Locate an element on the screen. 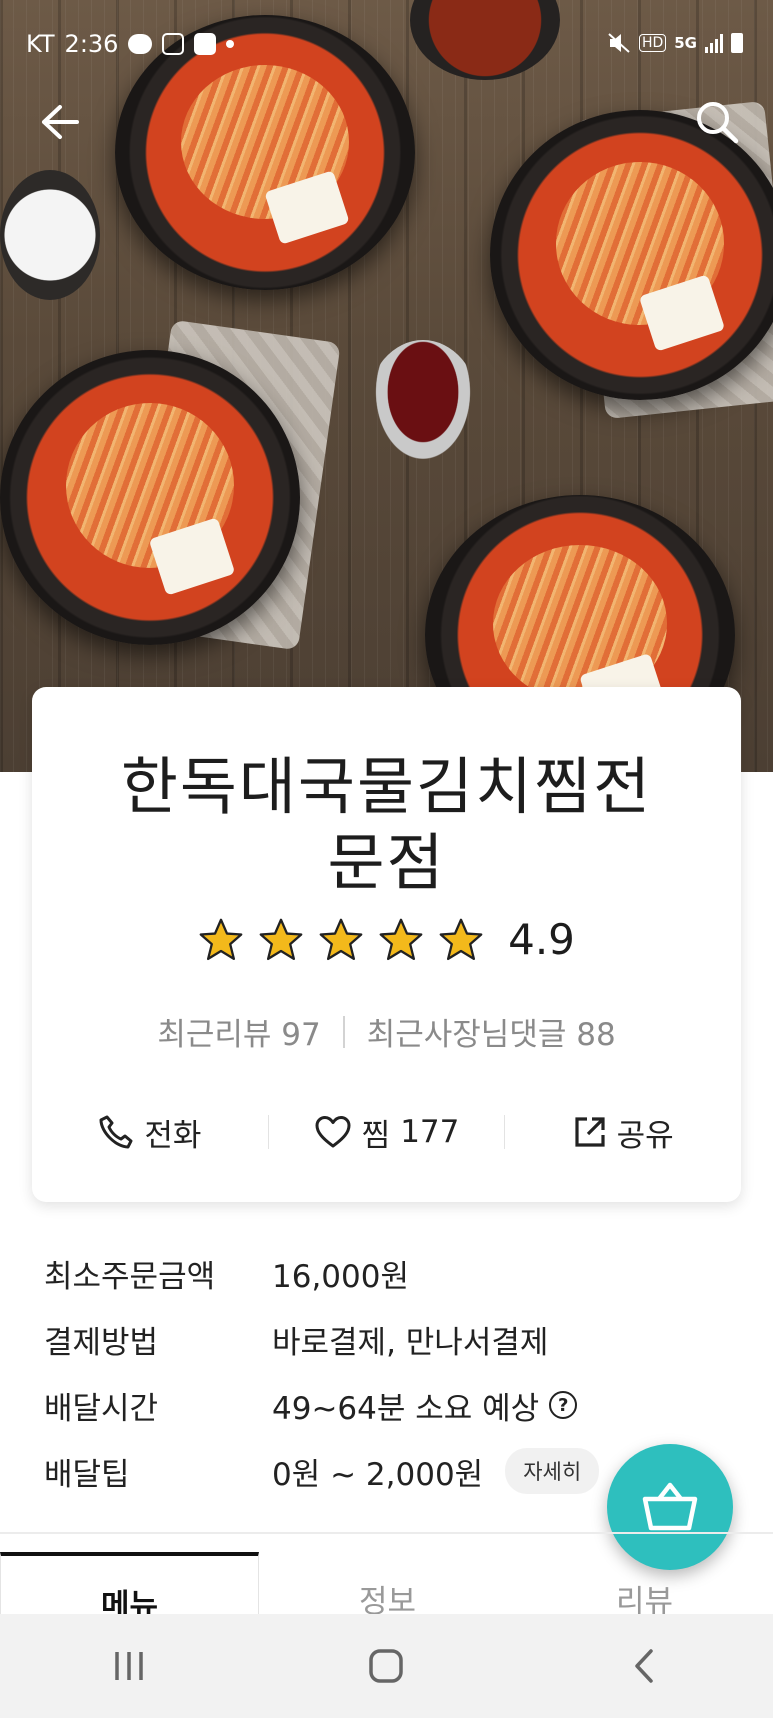 The height and width of the screenshot is (1718, 773). salt-bowl is located at coordinates (50, 235).